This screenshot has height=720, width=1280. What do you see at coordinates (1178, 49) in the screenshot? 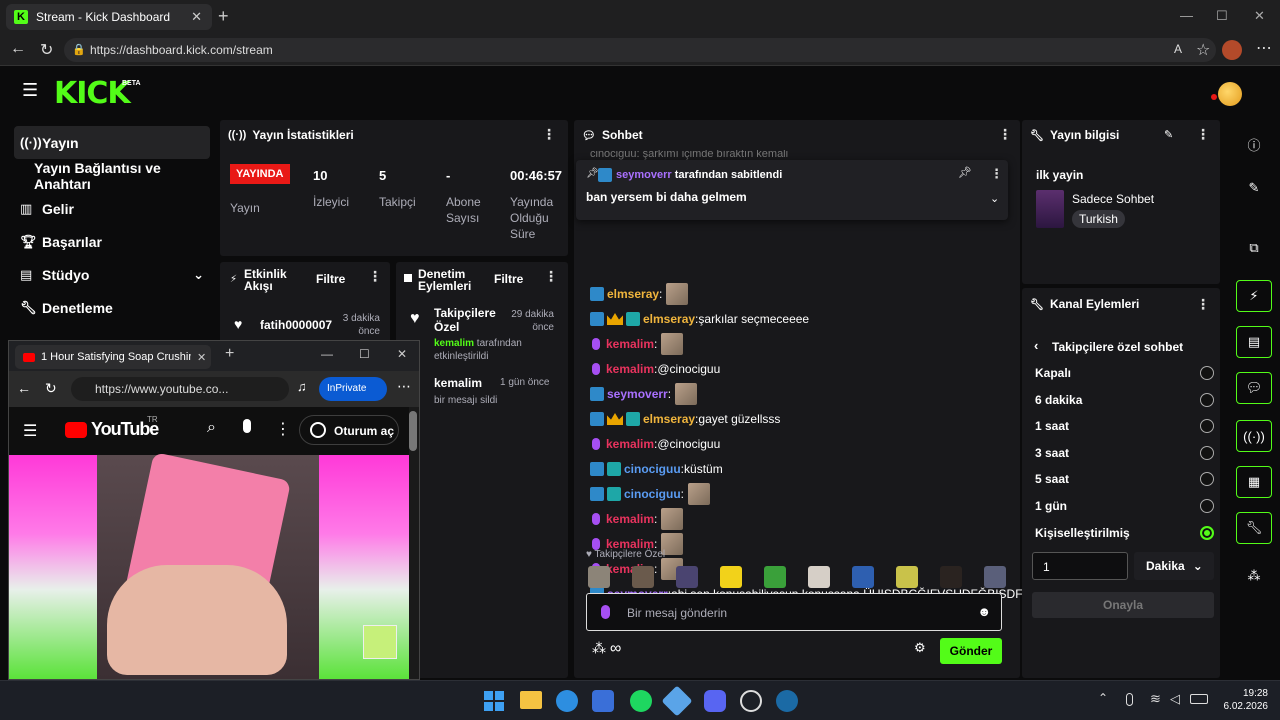
I see `read-aloud-icon: A` at bounding box center [1178, 49].